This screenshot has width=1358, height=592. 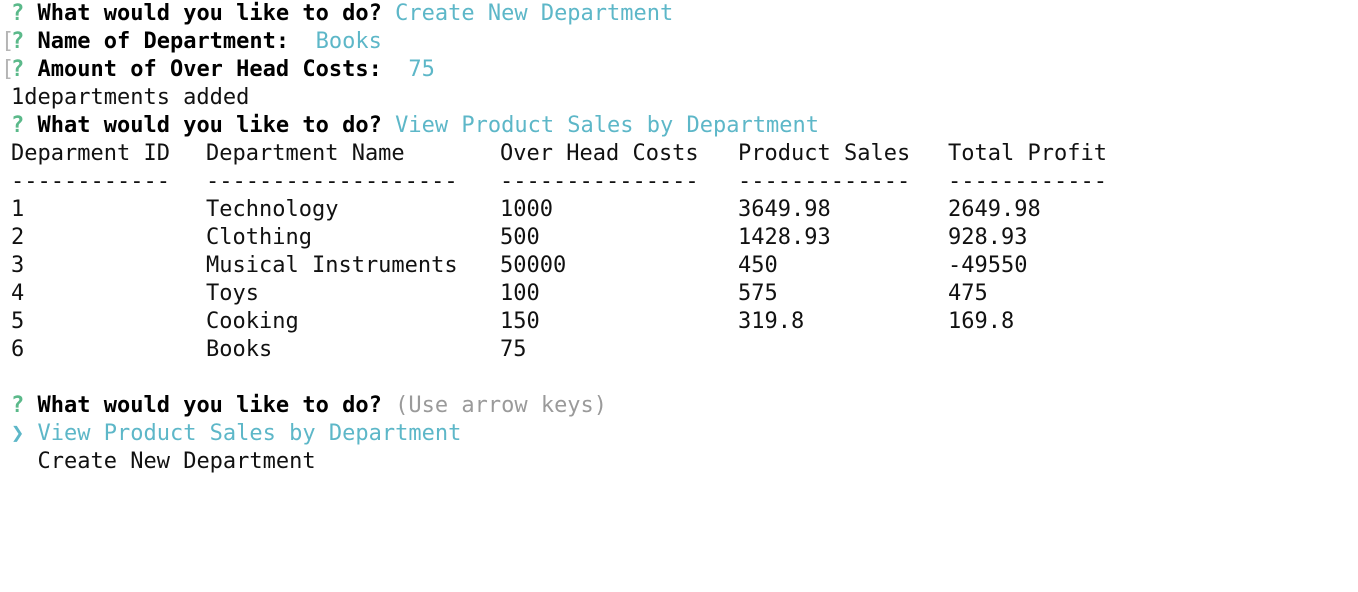 I want to click on cell-overhead: 75, so click(x=513, y=349).